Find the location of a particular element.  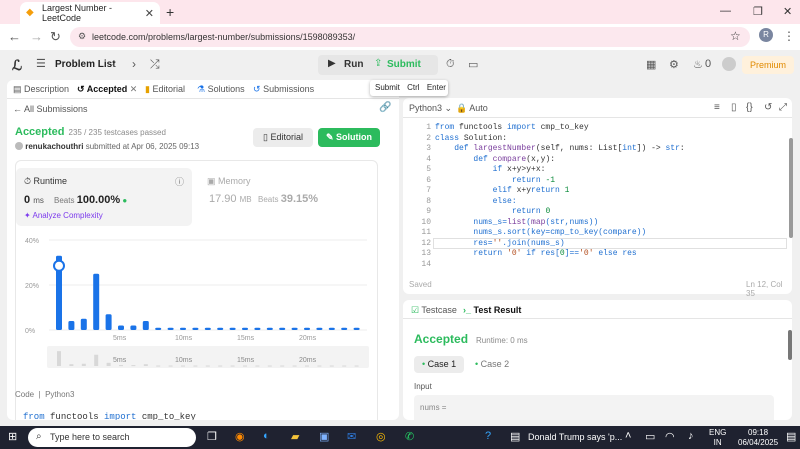

bar is located at coordinates (108, 322).